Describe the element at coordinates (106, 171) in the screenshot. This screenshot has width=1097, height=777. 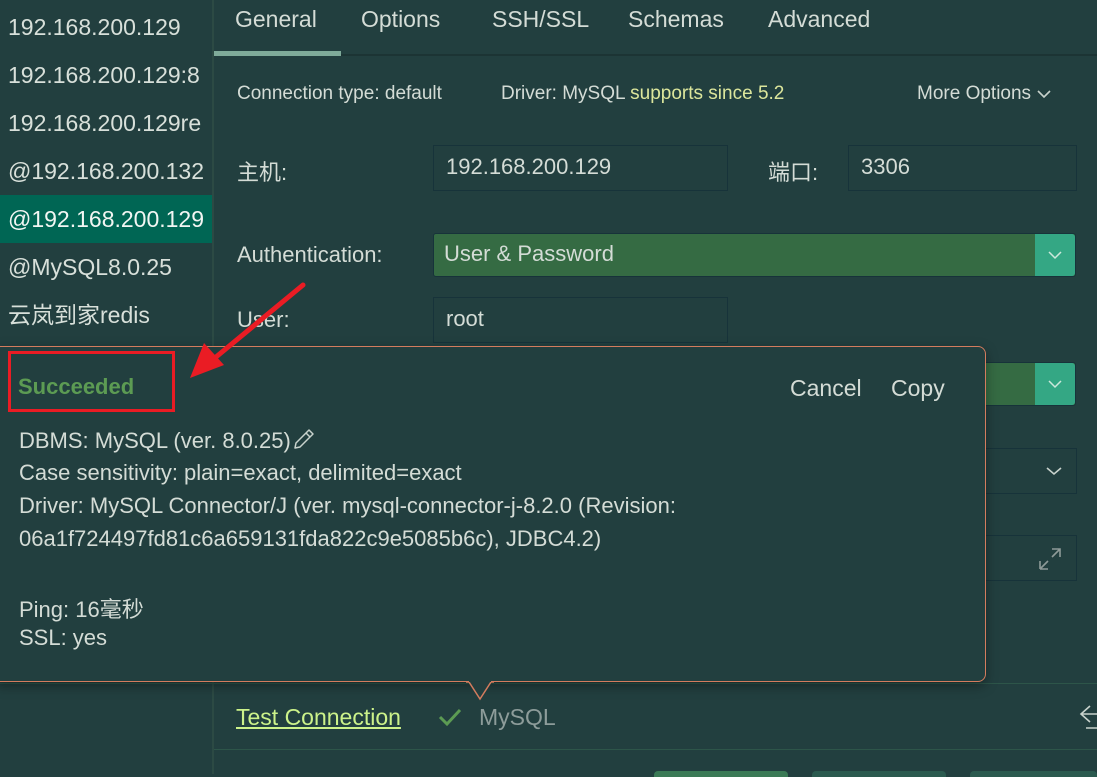
I see `connection-item: @192.168.200.132` at that location.